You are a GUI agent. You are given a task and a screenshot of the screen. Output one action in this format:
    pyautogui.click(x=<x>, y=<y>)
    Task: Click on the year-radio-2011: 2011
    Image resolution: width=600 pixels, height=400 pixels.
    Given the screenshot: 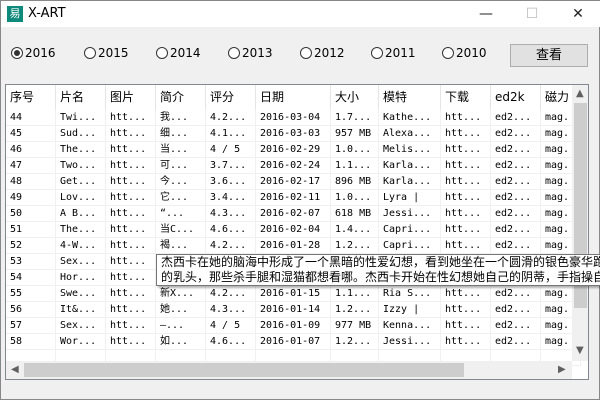 What is the action you would take?
    pyautogui.click(x=393, y=53)
    